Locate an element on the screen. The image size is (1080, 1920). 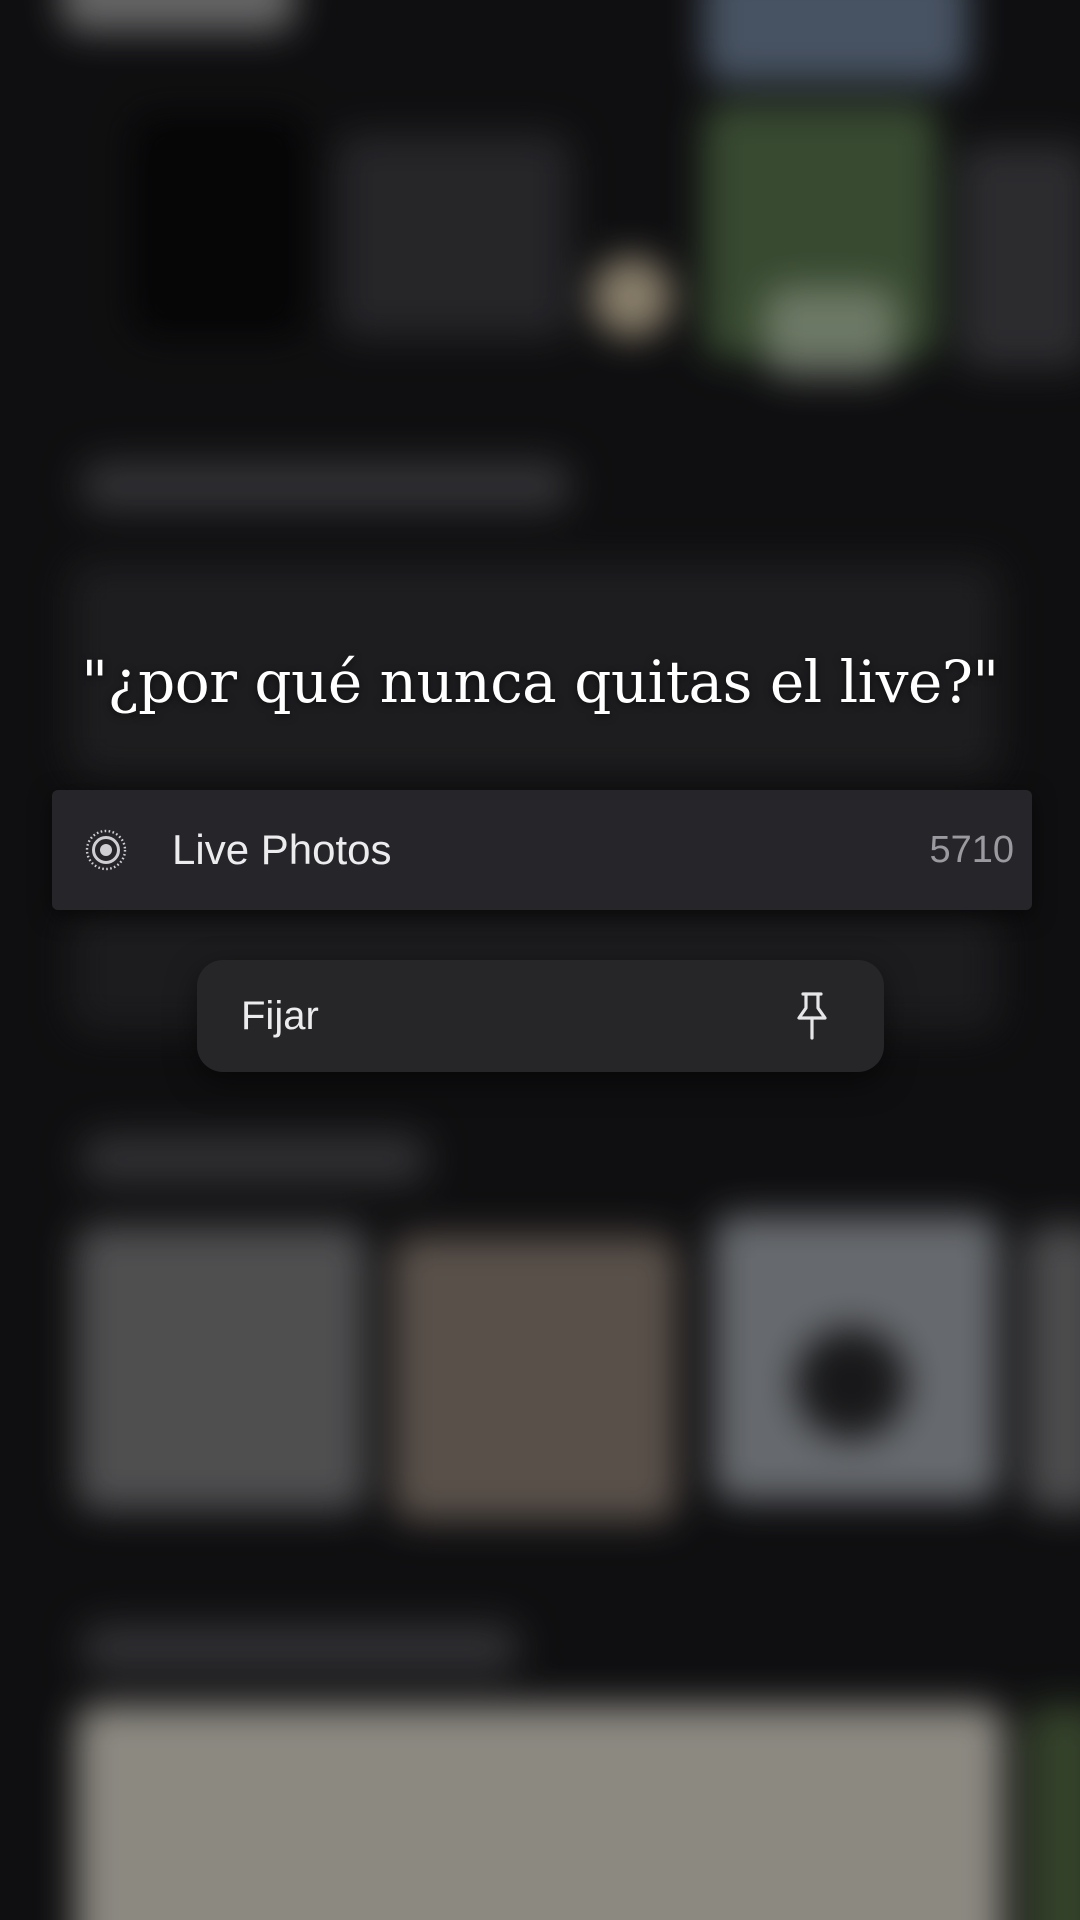
live-photo-icon is located at coordinates (106, 850).